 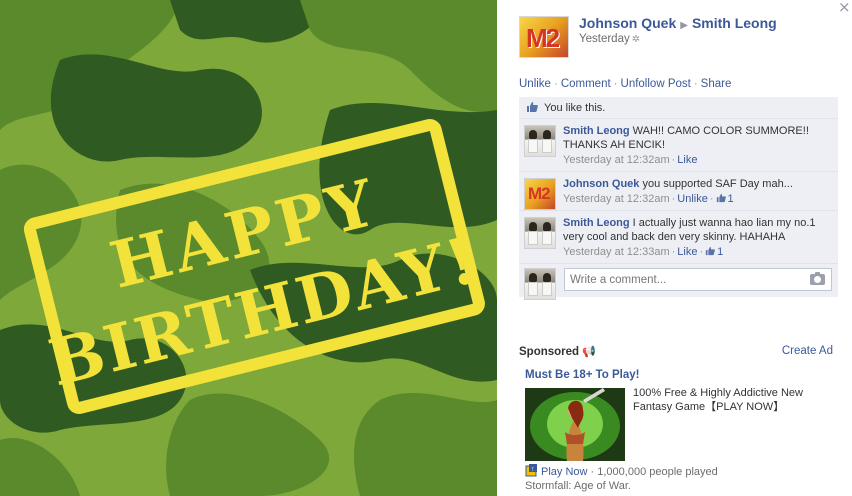 What do you see at coordinates (549, 352) in the screenshot?
I see `sponsored-label: Sponsored` at bounding box center [549, 352].